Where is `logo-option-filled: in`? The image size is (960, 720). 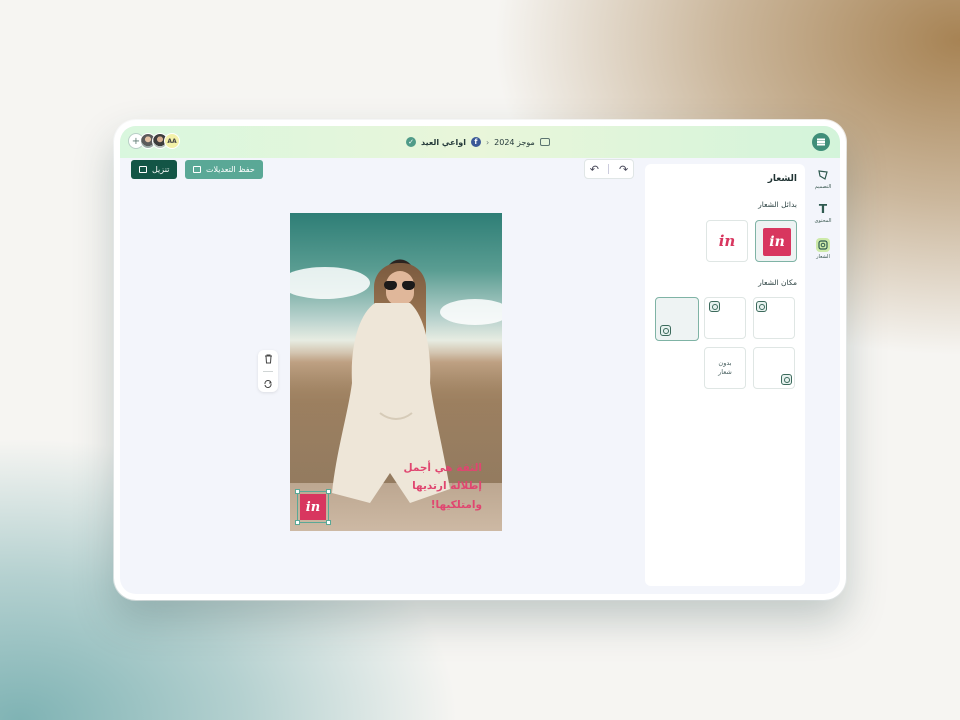 logo-option-filled: in is located at coordinates (776, 241).